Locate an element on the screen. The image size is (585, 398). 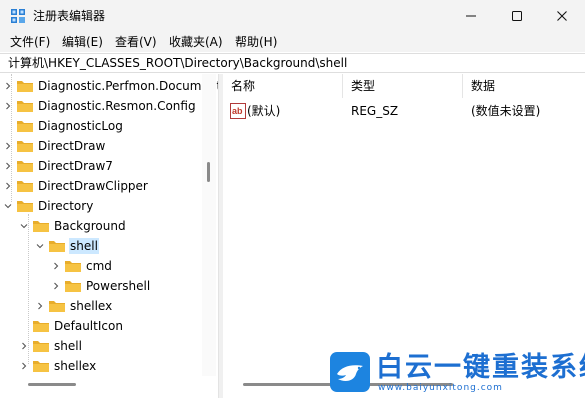
tree-node: DiagnosticLog is located at coordinates (109, 126).